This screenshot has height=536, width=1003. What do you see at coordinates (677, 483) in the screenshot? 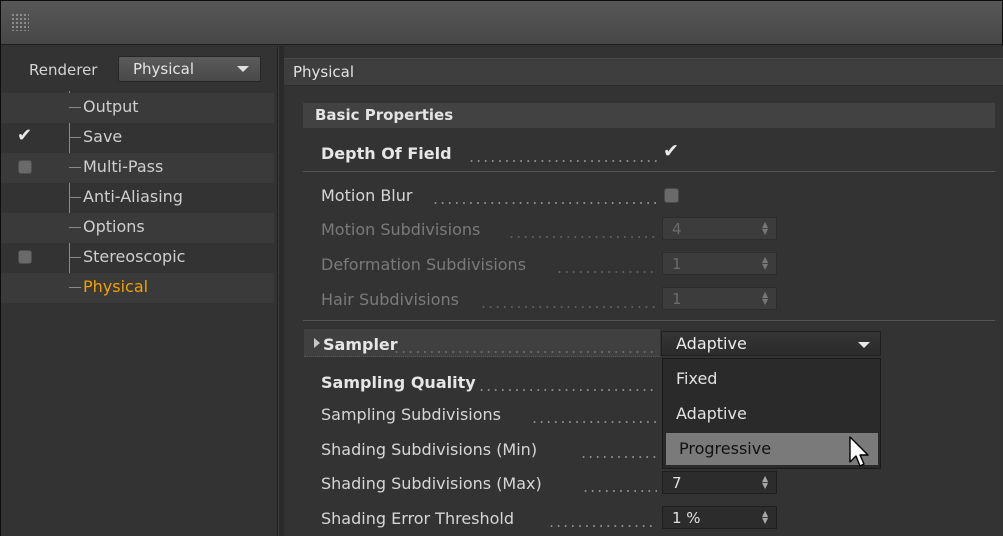
I see `field-value: 7` at bounding box center [677, 483].